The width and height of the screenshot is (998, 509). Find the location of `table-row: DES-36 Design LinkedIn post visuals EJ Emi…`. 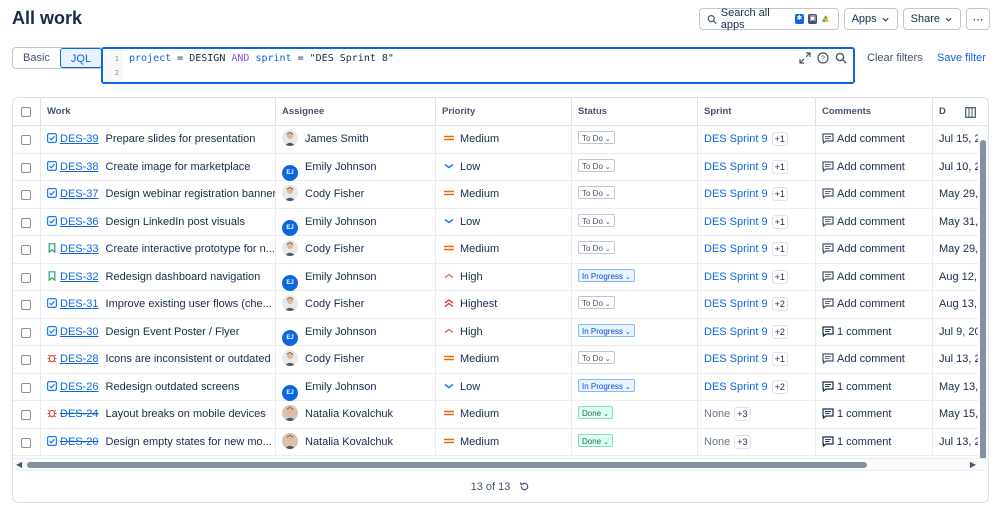

table-row: DES-36 Design LinkedIn post visuals EJ Emi… is located at coordinates (500, 222).